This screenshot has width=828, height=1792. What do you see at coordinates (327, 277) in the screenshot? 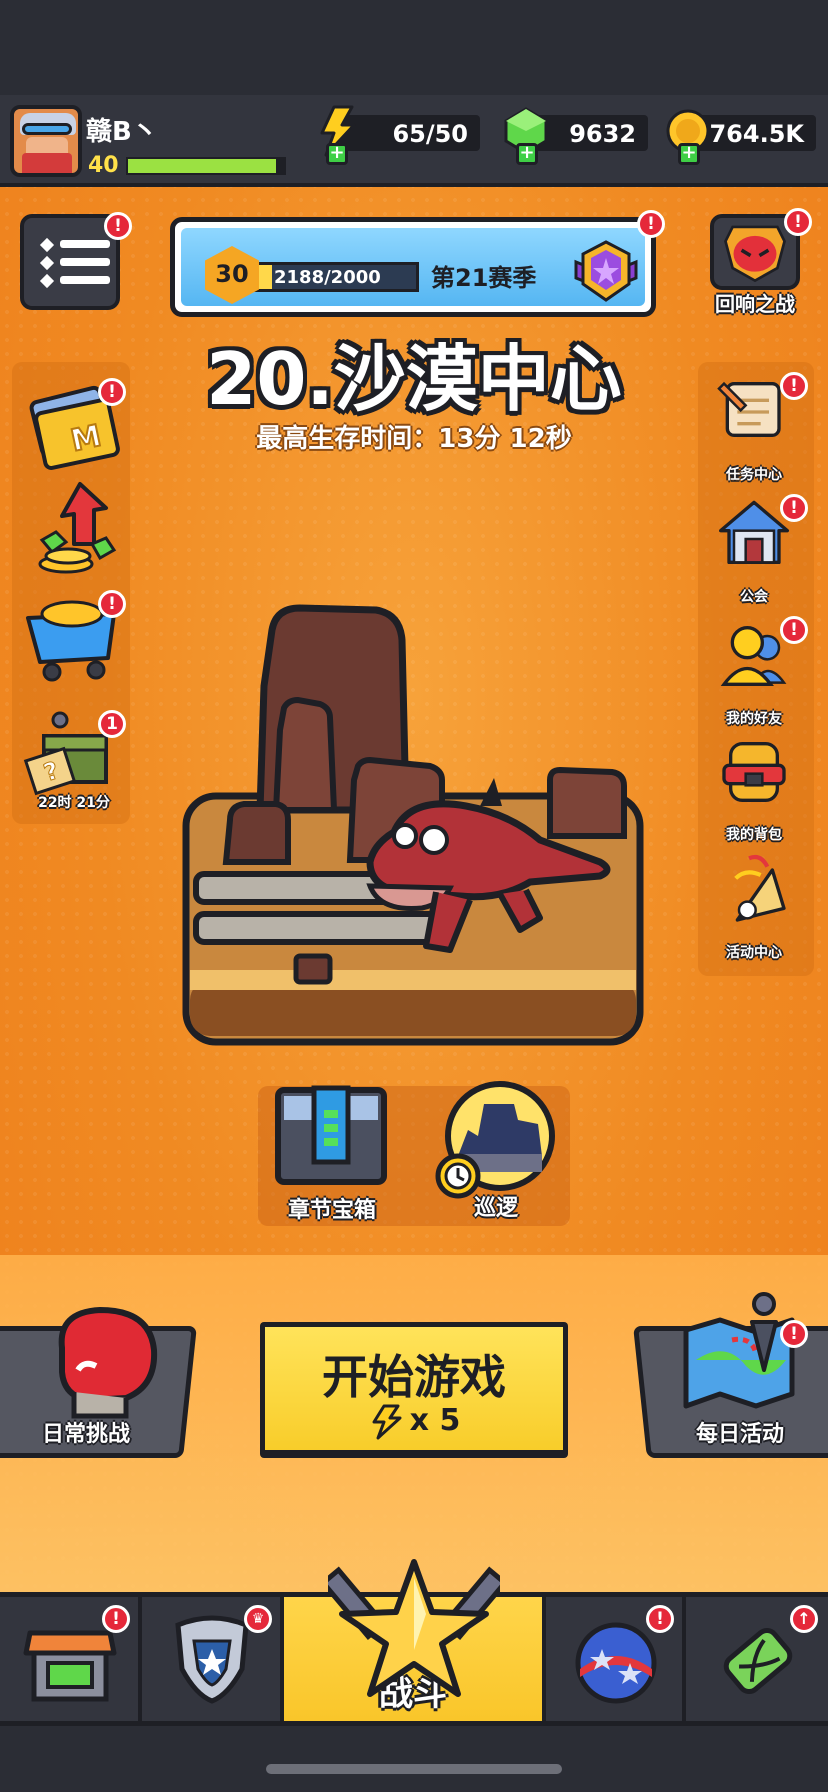
I see `season-progress-text: 2188/2000` at bounding box center [327, 277].